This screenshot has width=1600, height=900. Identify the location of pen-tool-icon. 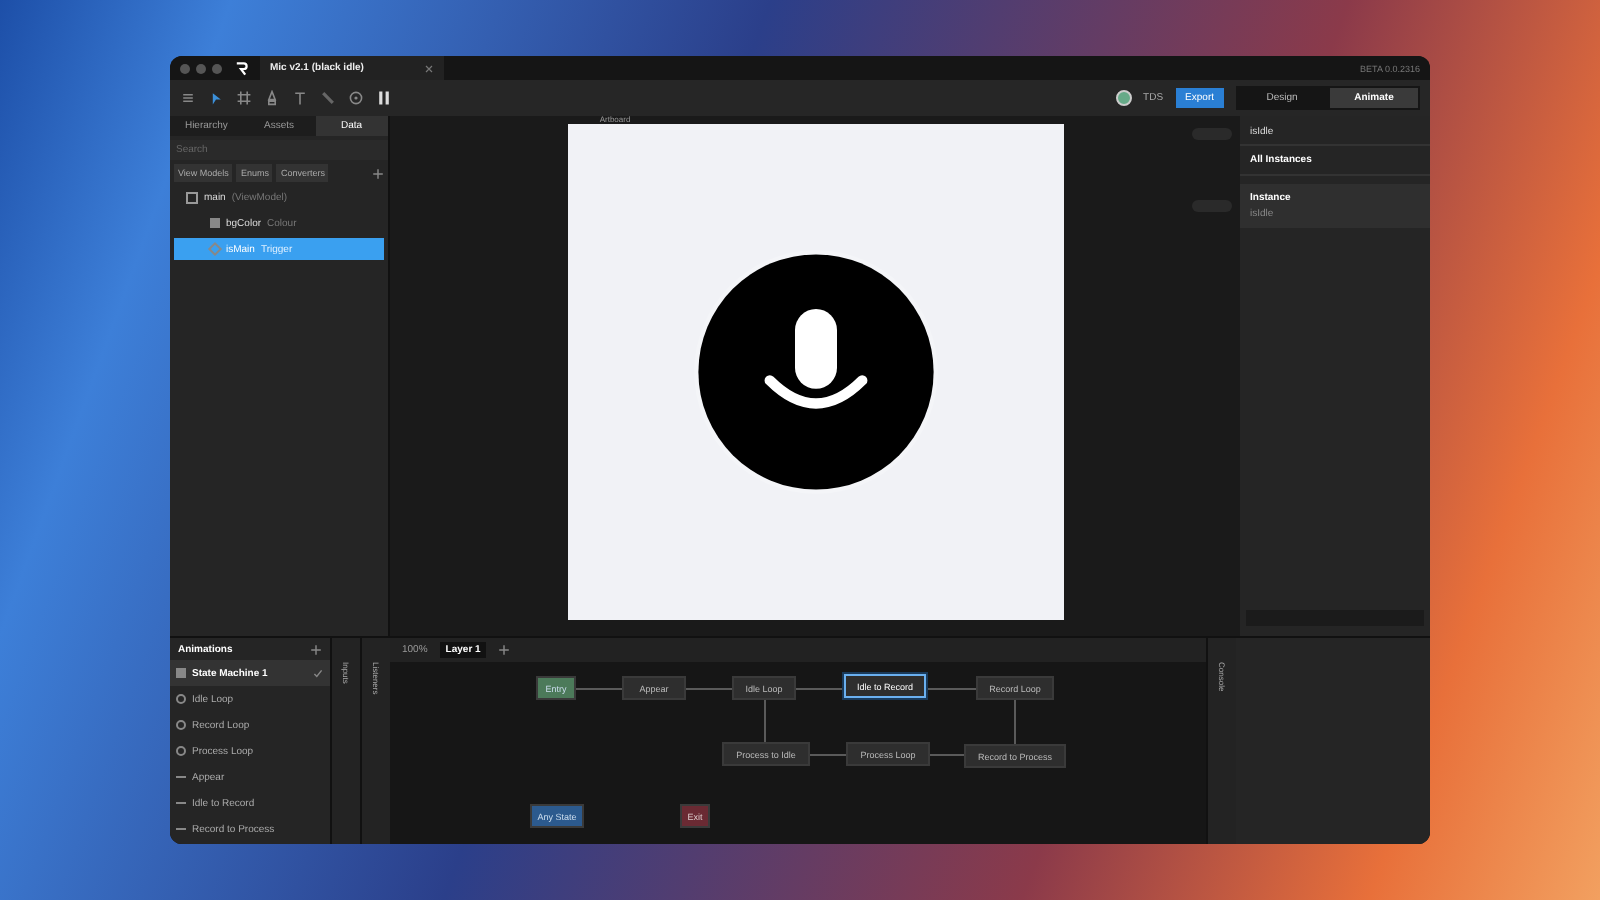
(272, 98).